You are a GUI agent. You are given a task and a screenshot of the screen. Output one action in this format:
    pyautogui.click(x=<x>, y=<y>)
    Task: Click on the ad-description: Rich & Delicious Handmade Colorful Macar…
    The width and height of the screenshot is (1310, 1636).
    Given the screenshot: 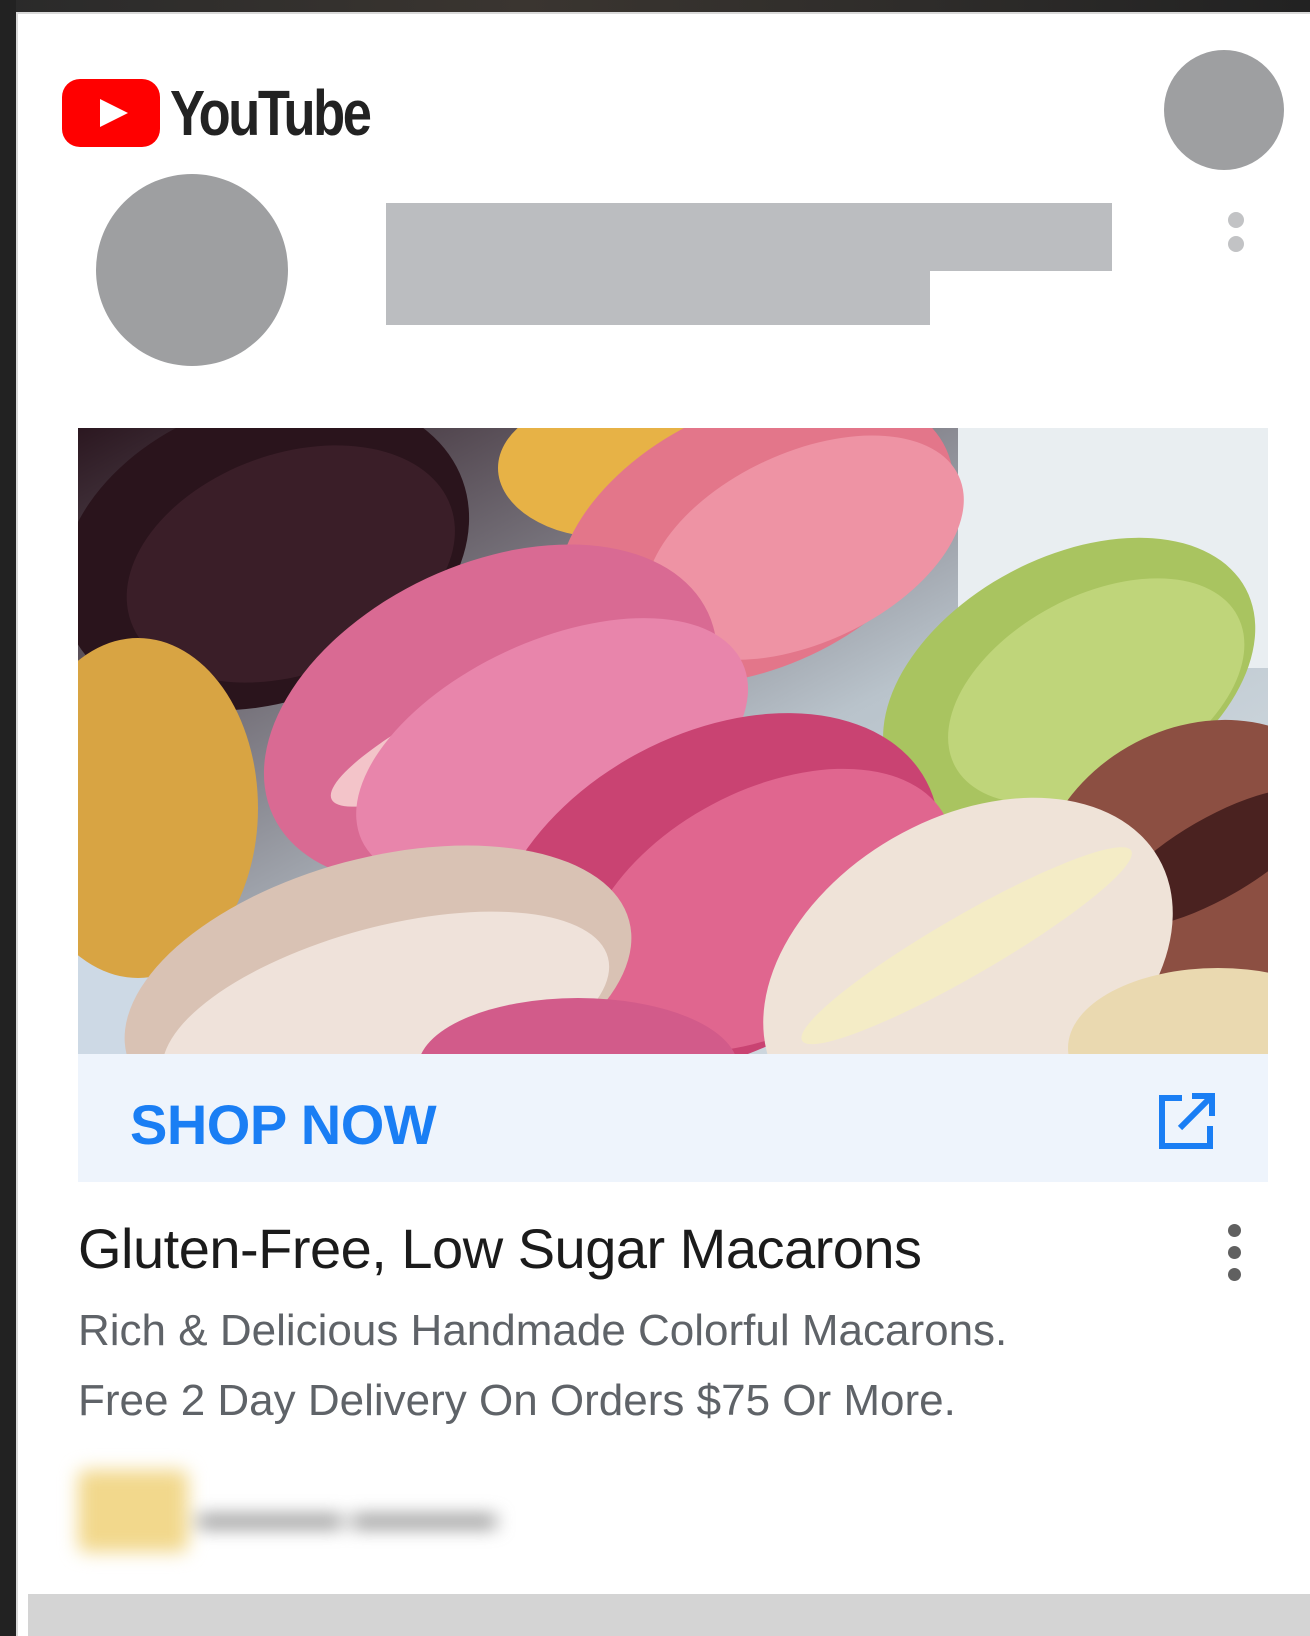 What is the action you would take?
    pyautogui.click(x=658, y=1366)
    